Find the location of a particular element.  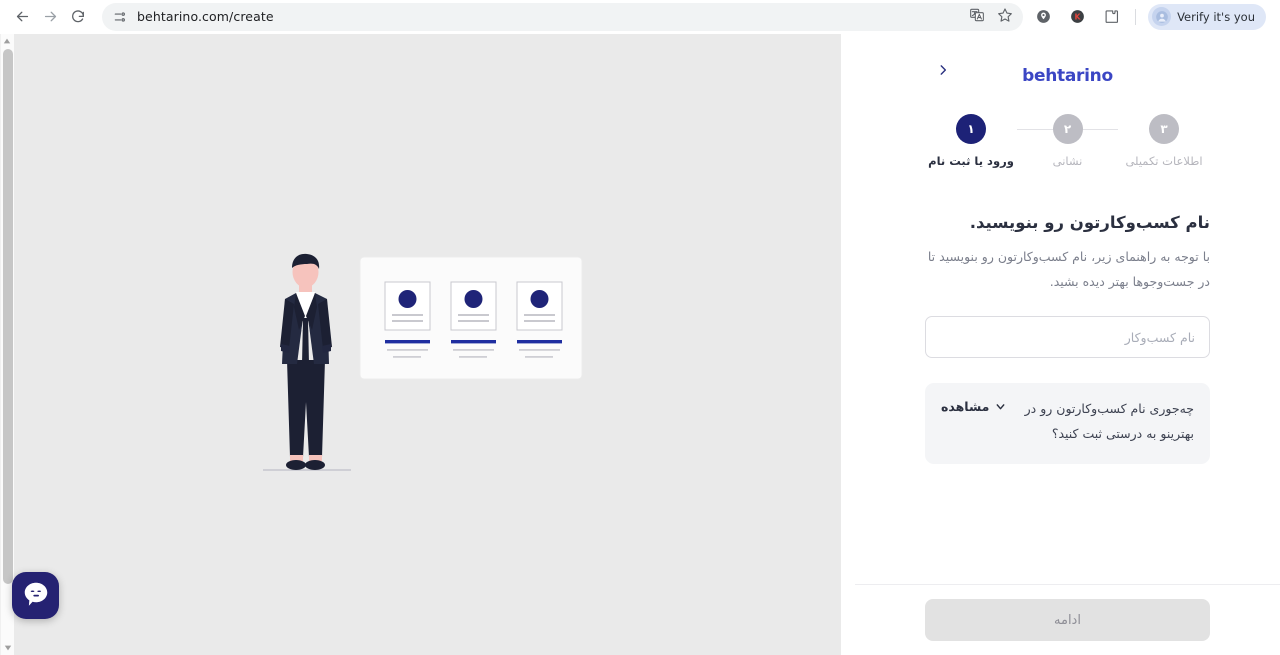

star-icon is located at coordinates (1005, 17).